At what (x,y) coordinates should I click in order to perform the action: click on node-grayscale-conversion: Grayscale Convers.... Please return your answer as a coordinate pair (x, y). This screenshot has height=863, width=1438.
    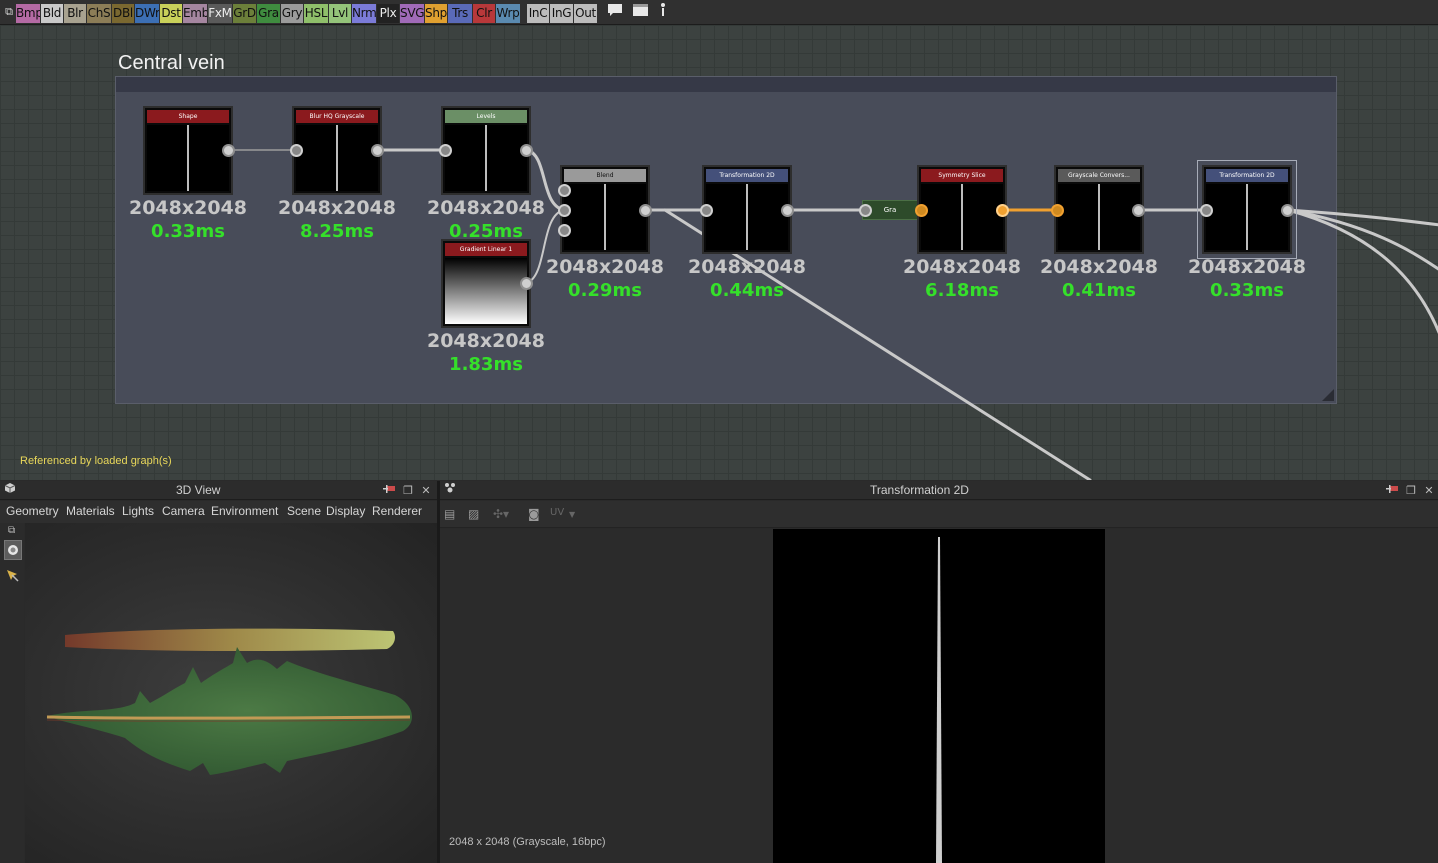
    Looking at the image, I should click on (1099, 209).